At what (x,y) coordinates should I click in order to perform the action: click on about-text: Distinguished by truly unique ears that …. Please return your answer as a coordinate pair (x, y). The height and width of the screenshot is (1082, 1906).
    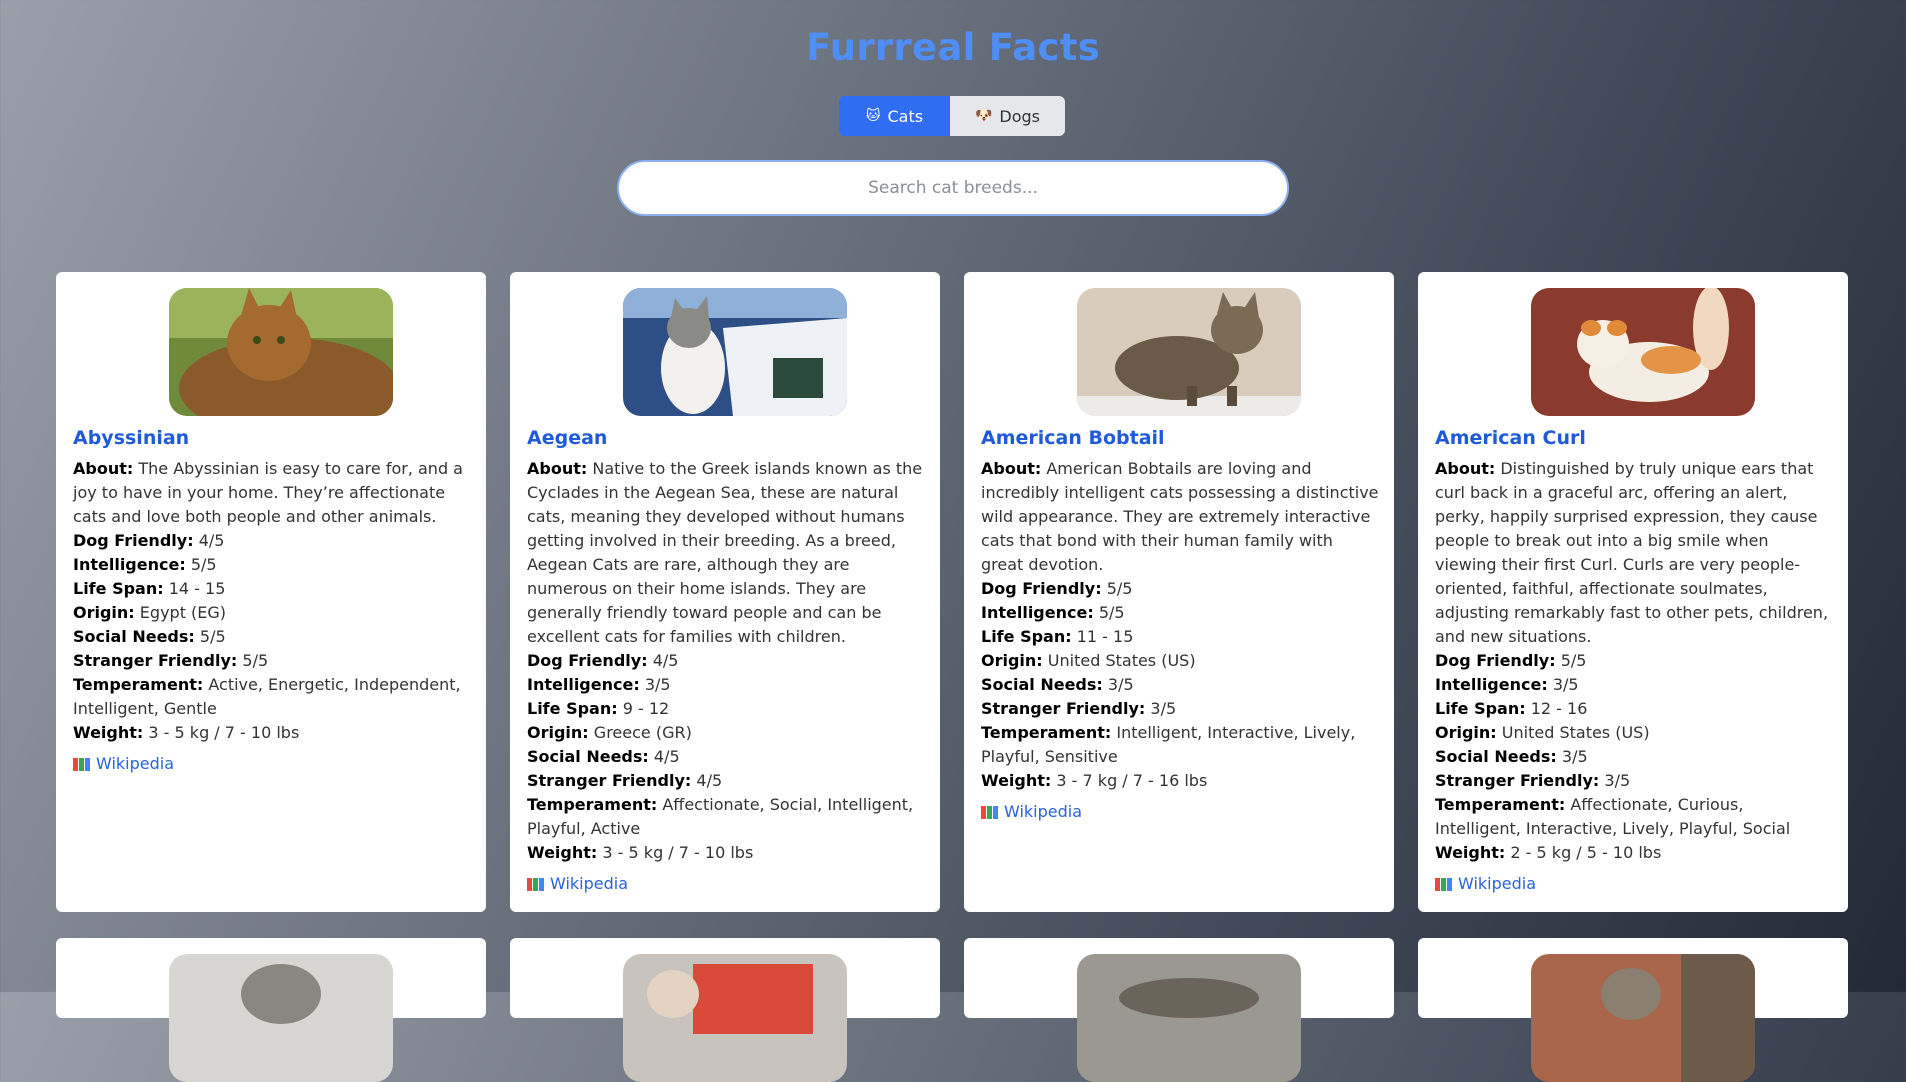
    Looking at the image, I should click on (1632, 552).